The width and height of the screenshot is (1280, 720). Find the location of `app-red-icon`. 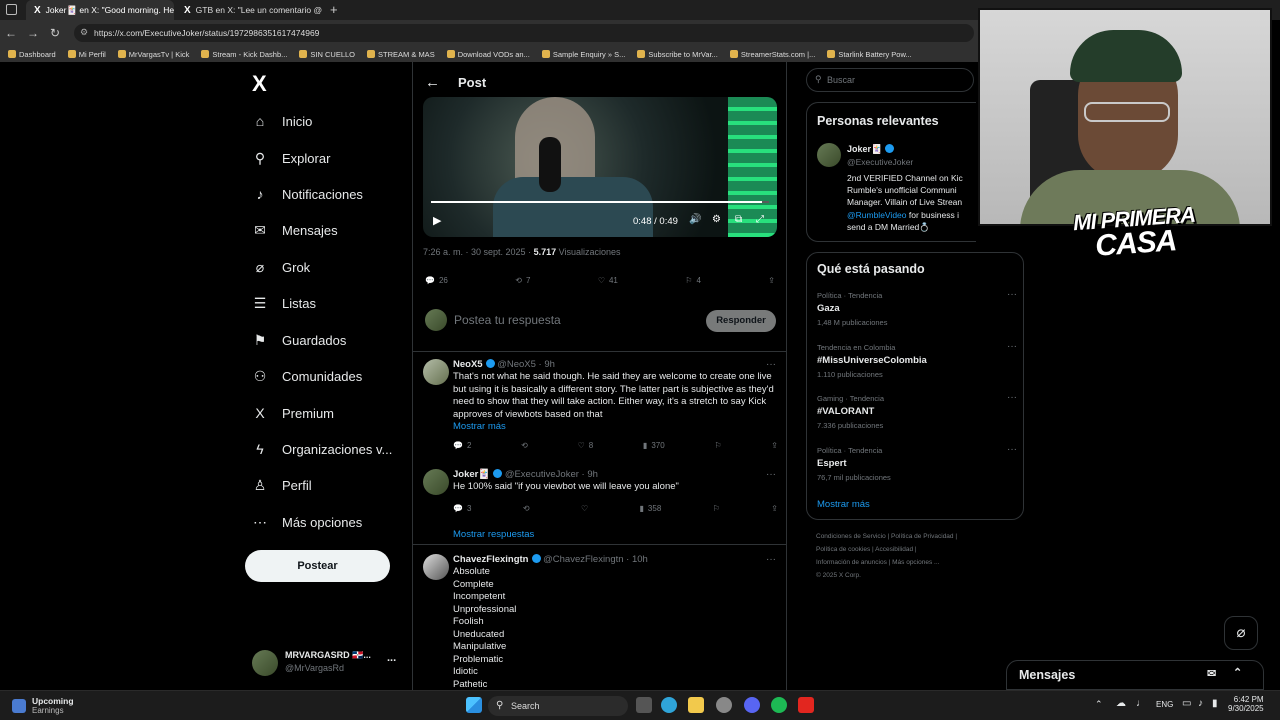

app-red-icon is located at coordinates (806, 705).